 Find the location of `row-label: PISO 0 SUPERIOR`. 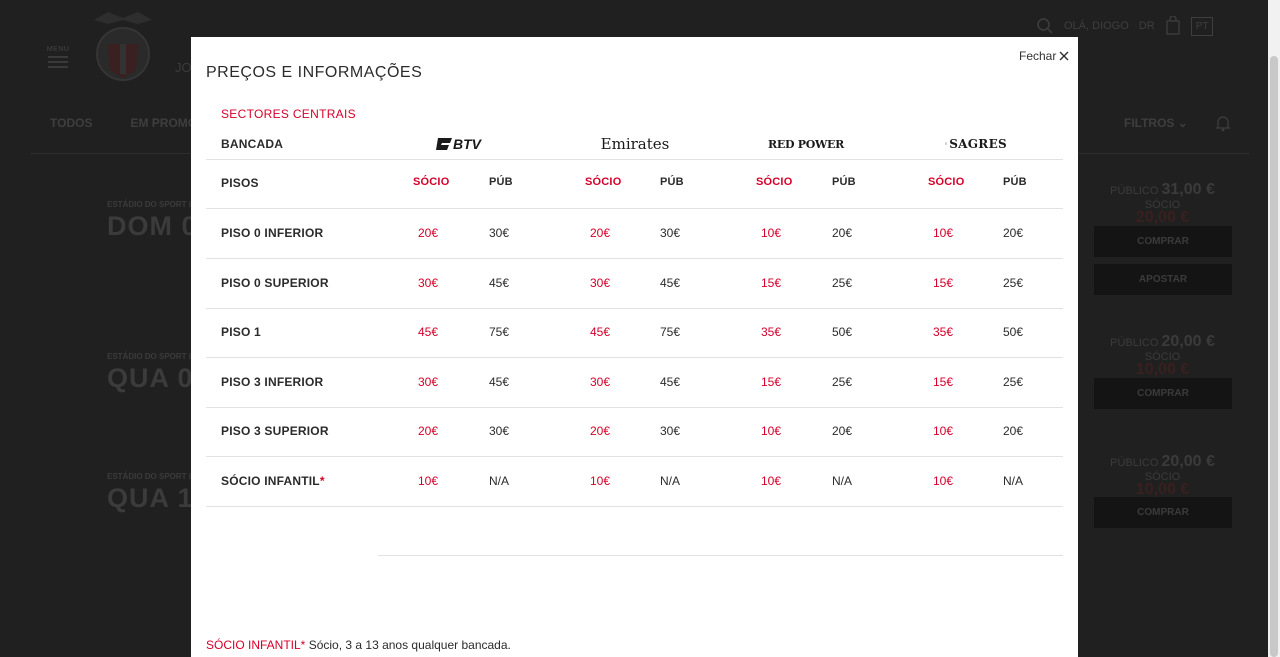

row-label: PISO 0 SUPERIOR is located at coordinates (275, 282).